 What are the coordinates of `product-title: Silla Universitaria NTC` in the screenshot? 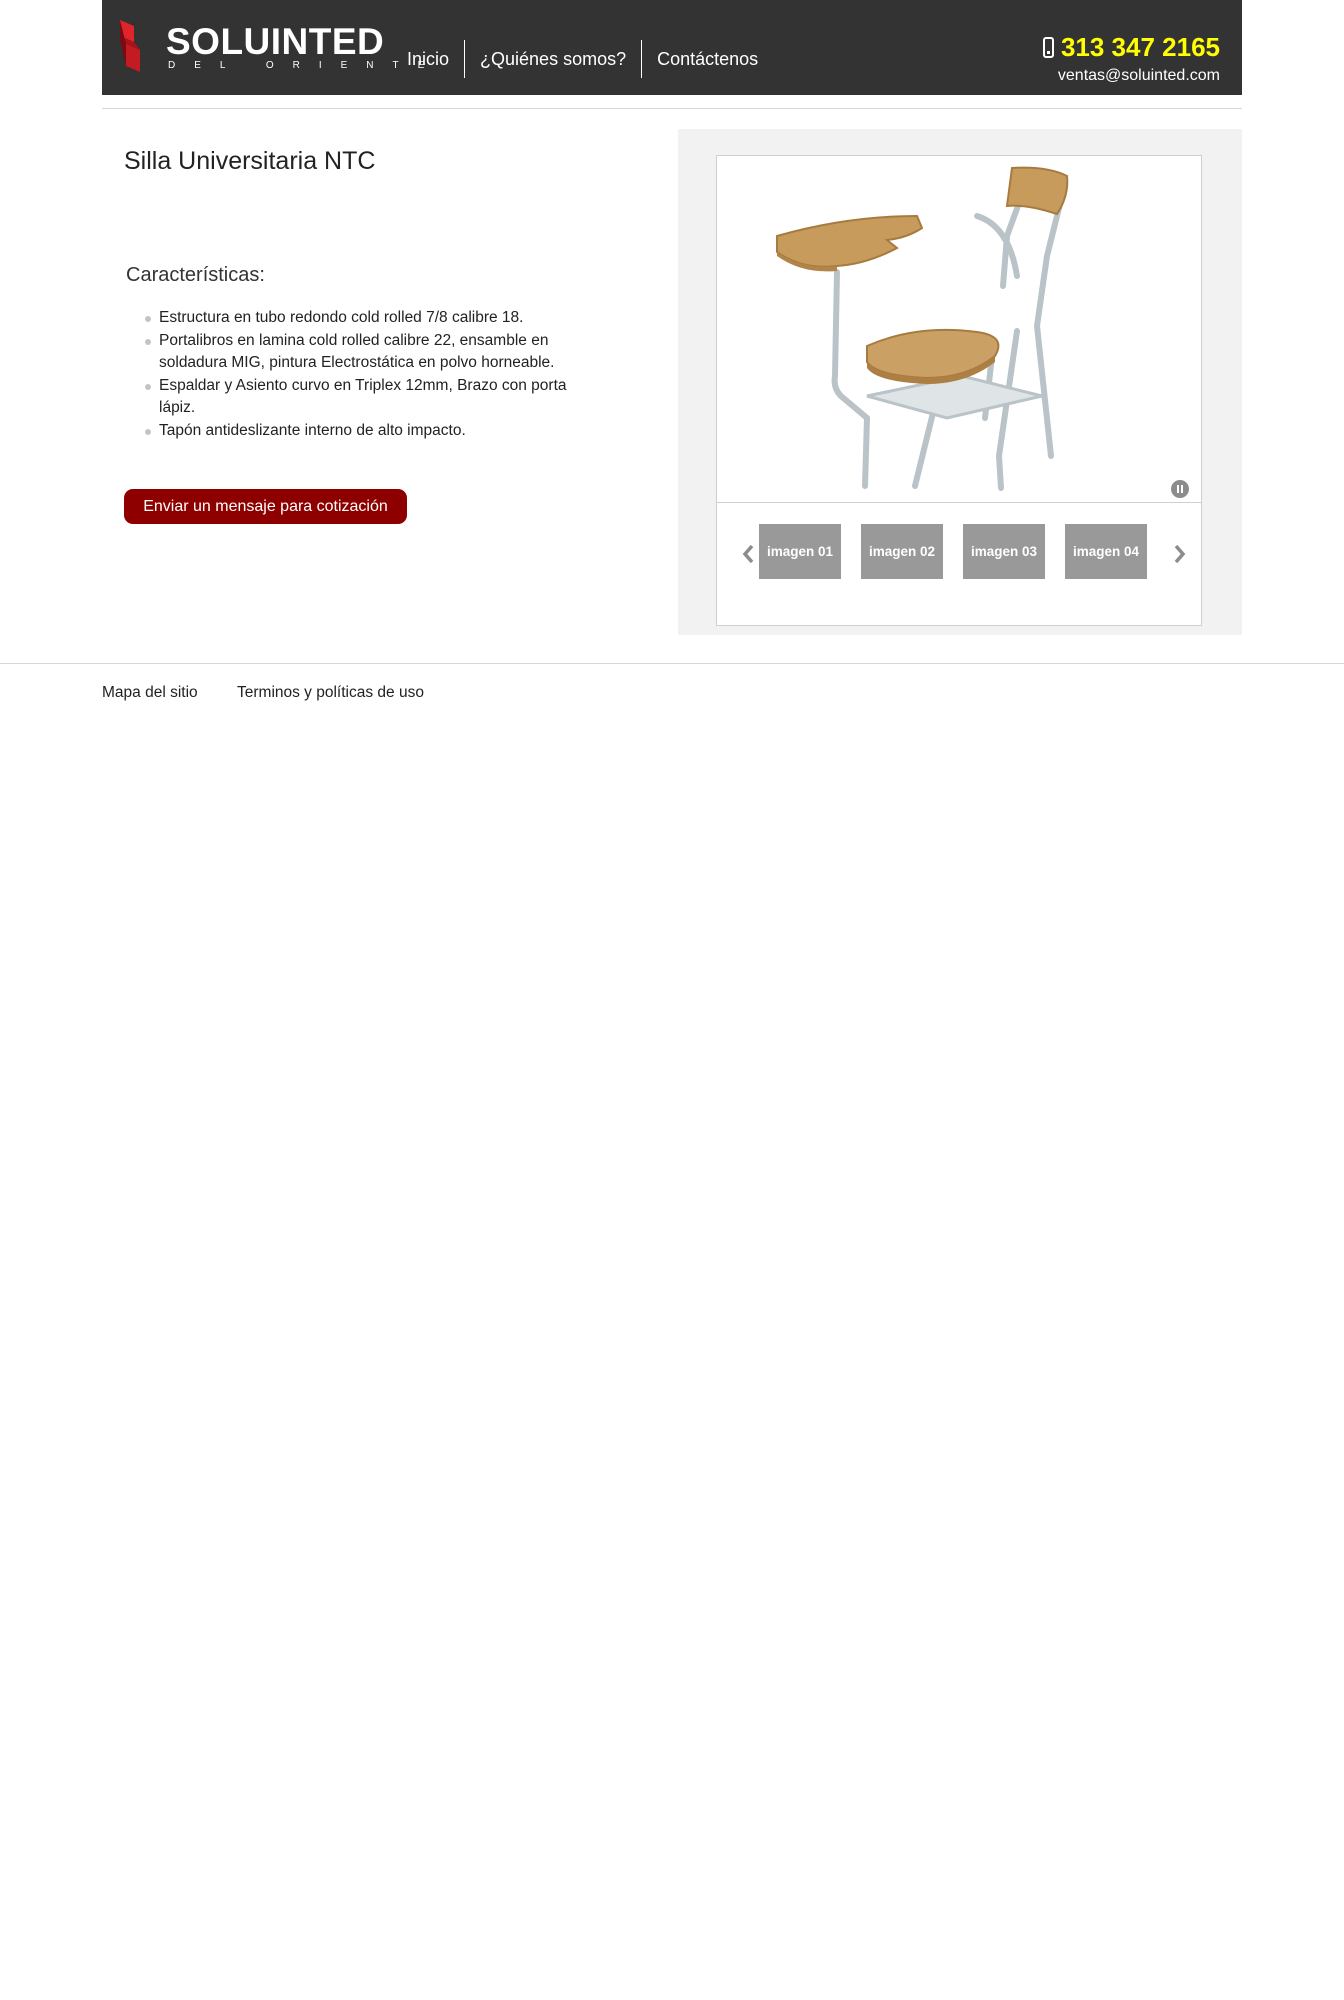 It's located at (250, 161).